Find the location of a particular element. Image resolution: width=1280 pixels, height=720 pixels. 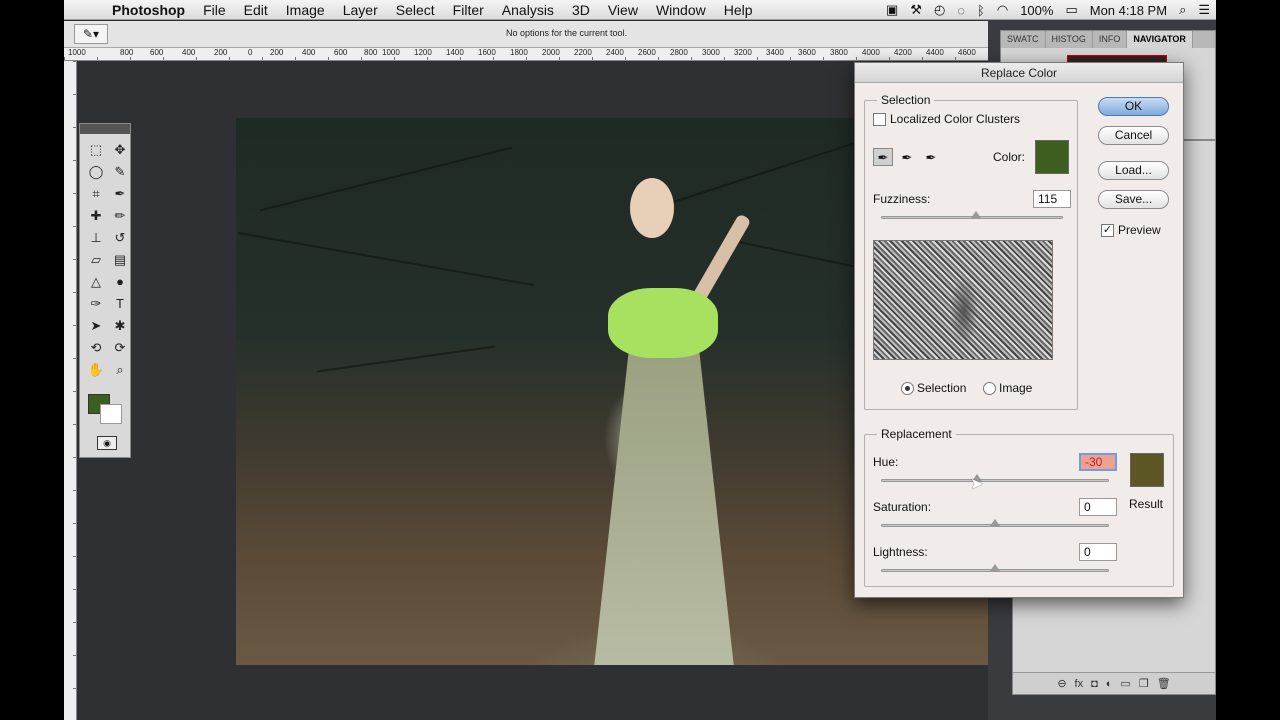

ruler-label: 3200 is located at coordinates (743, 52).